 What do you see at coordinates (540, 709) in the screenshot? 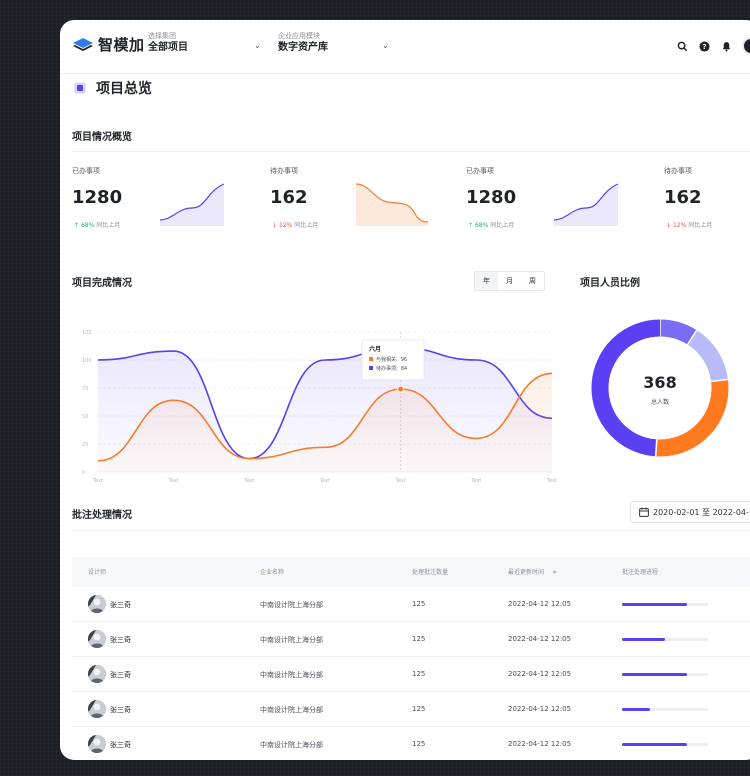
I see `updated-time: 2022-04-12 12:05` at bounding box center [540, 709].